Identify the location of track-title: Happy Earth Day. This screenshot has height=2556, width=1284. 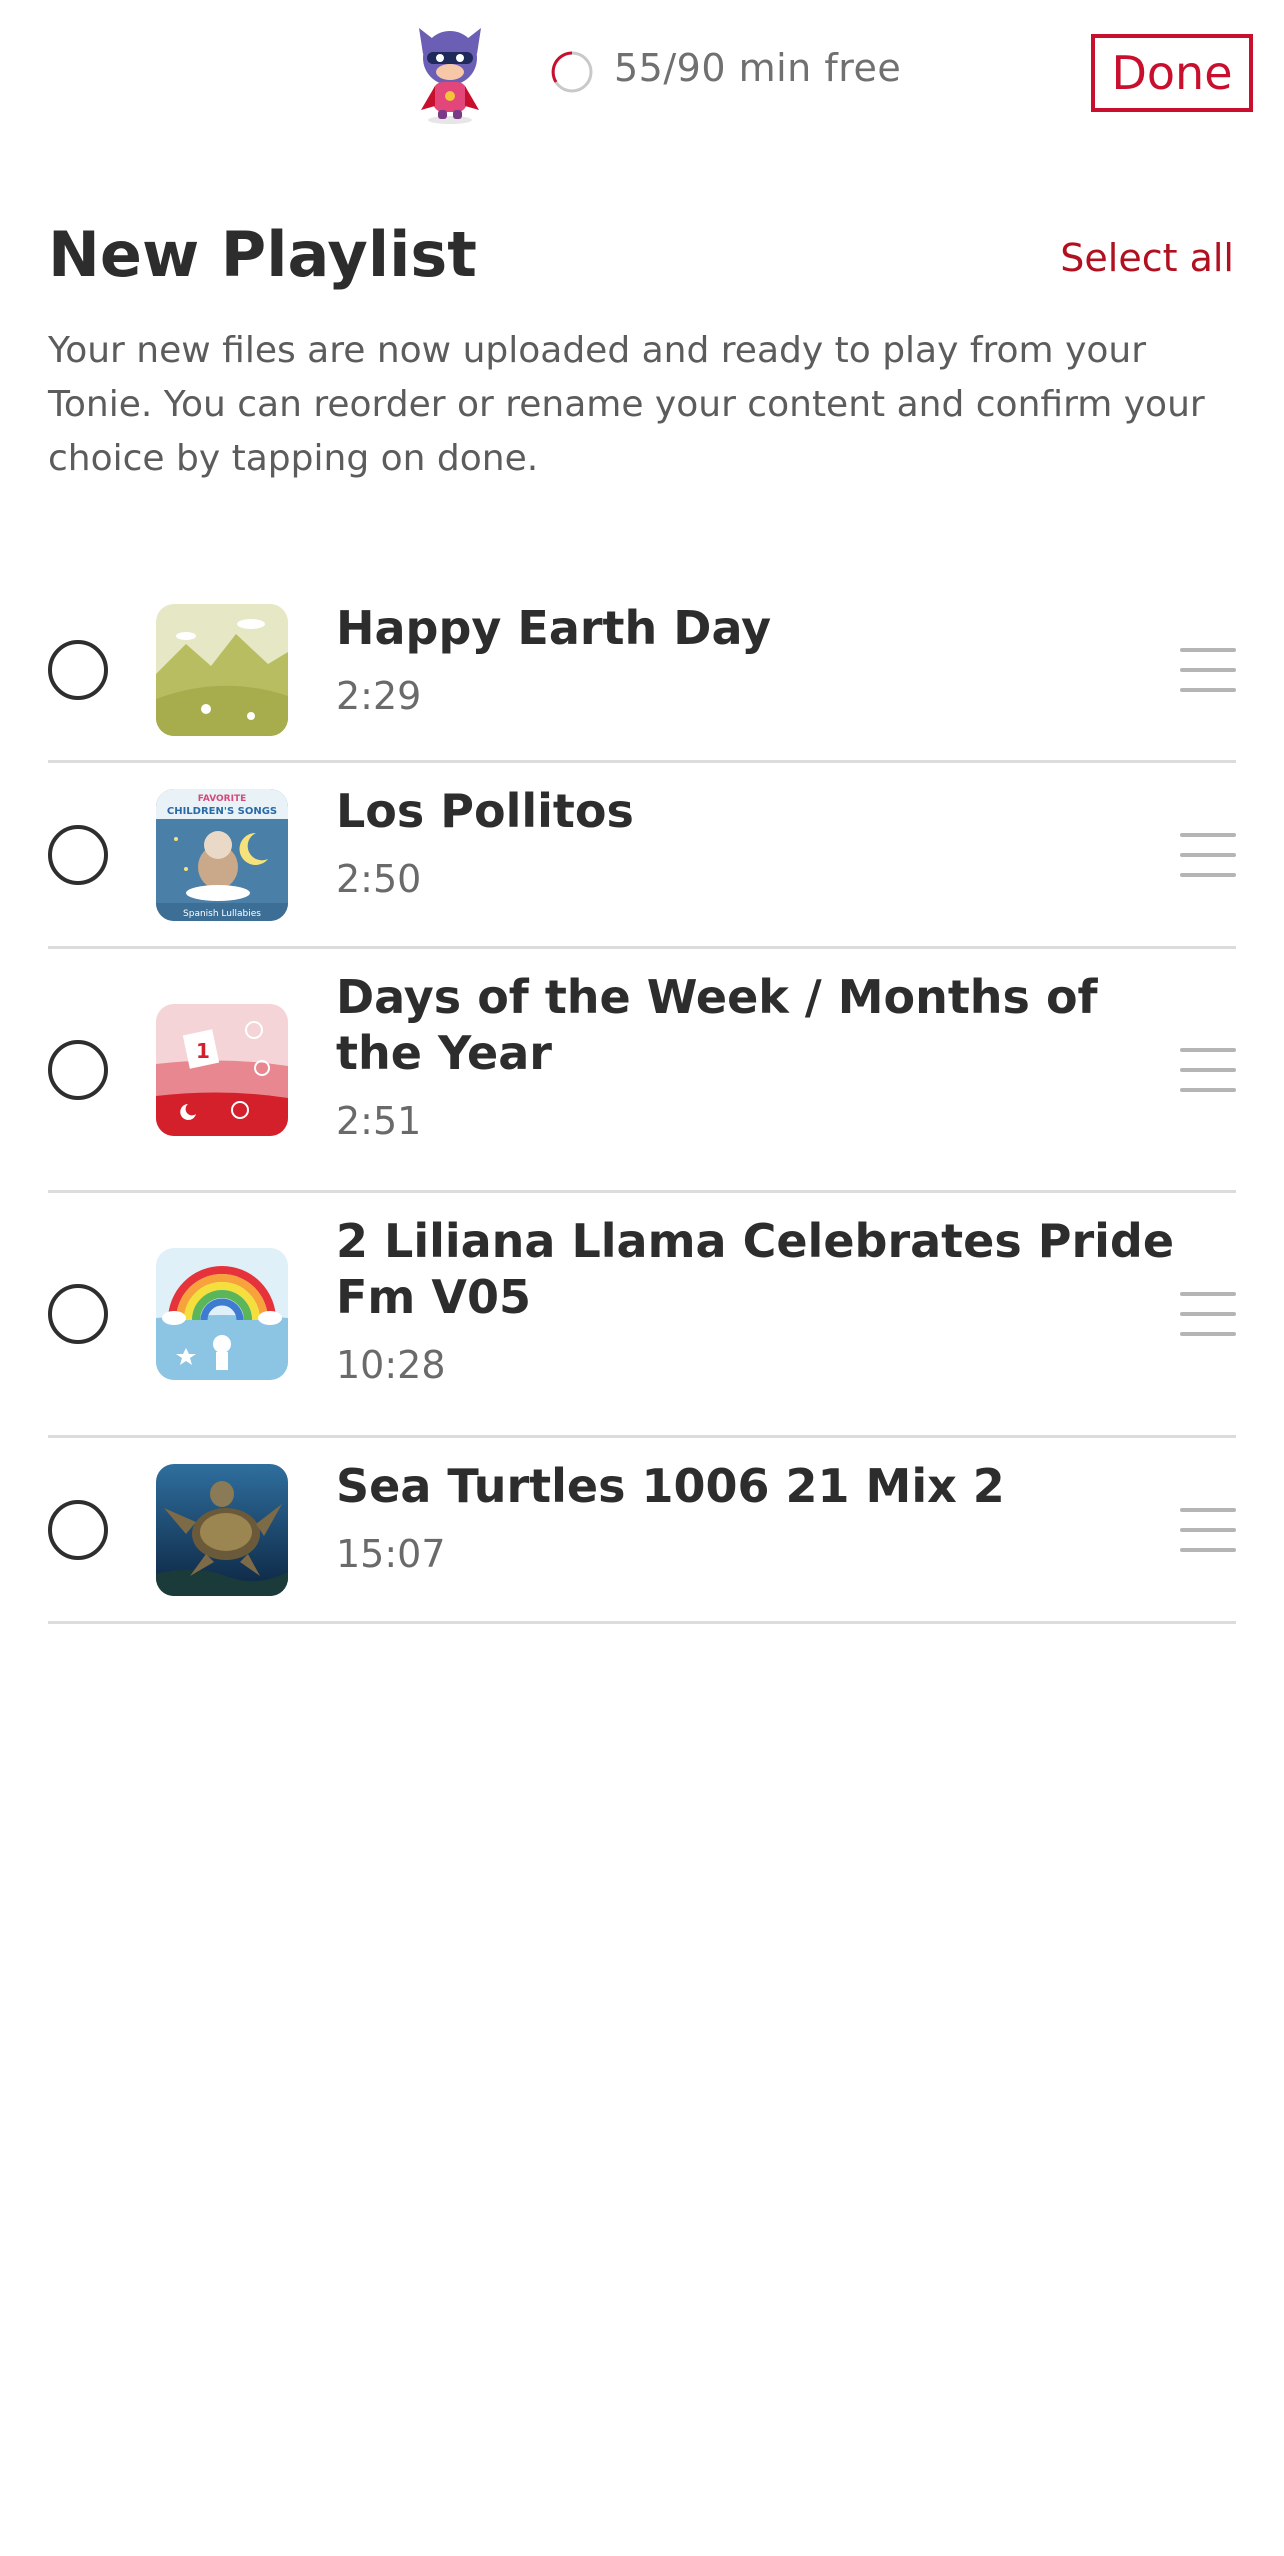
(554, 628).